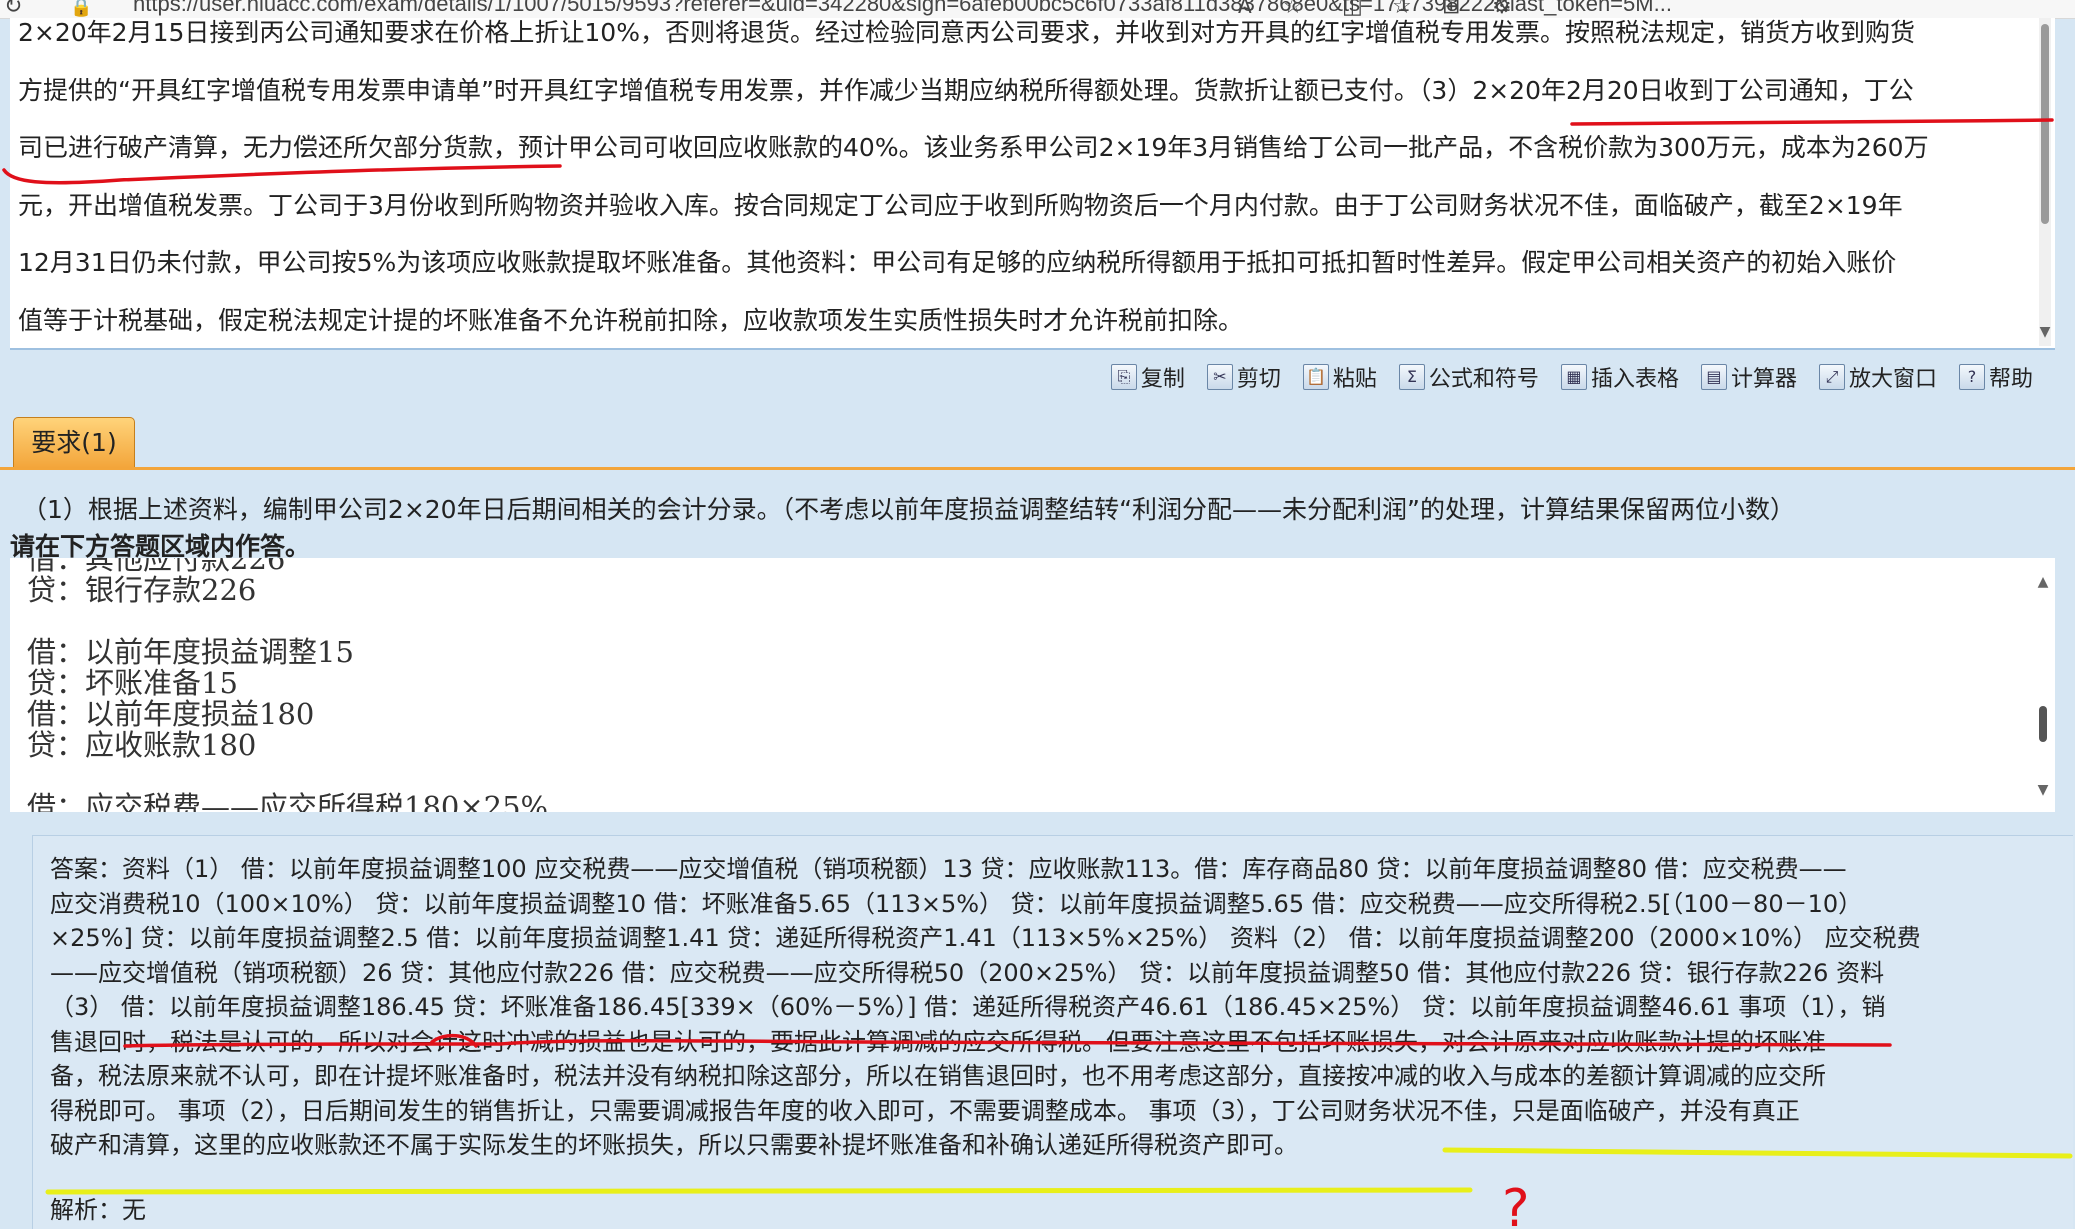 The image size is (2075, 1229). What do you see at coordinates (1219, 377) in the screenshot?
I see `scissors-icon: ✂` at bounding box center [1219, 377].